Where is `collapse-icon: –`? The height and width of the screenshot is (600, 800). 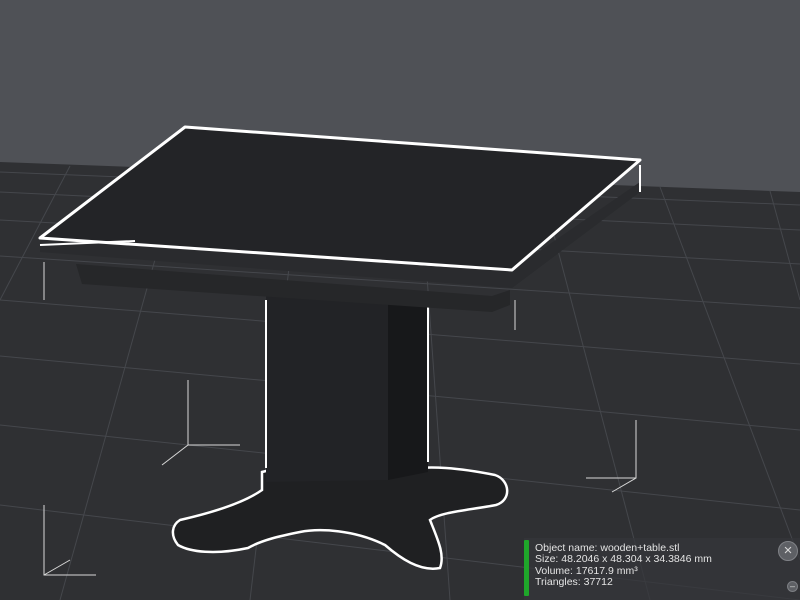 collapse-icon: – is located at coordinates (792, 586).